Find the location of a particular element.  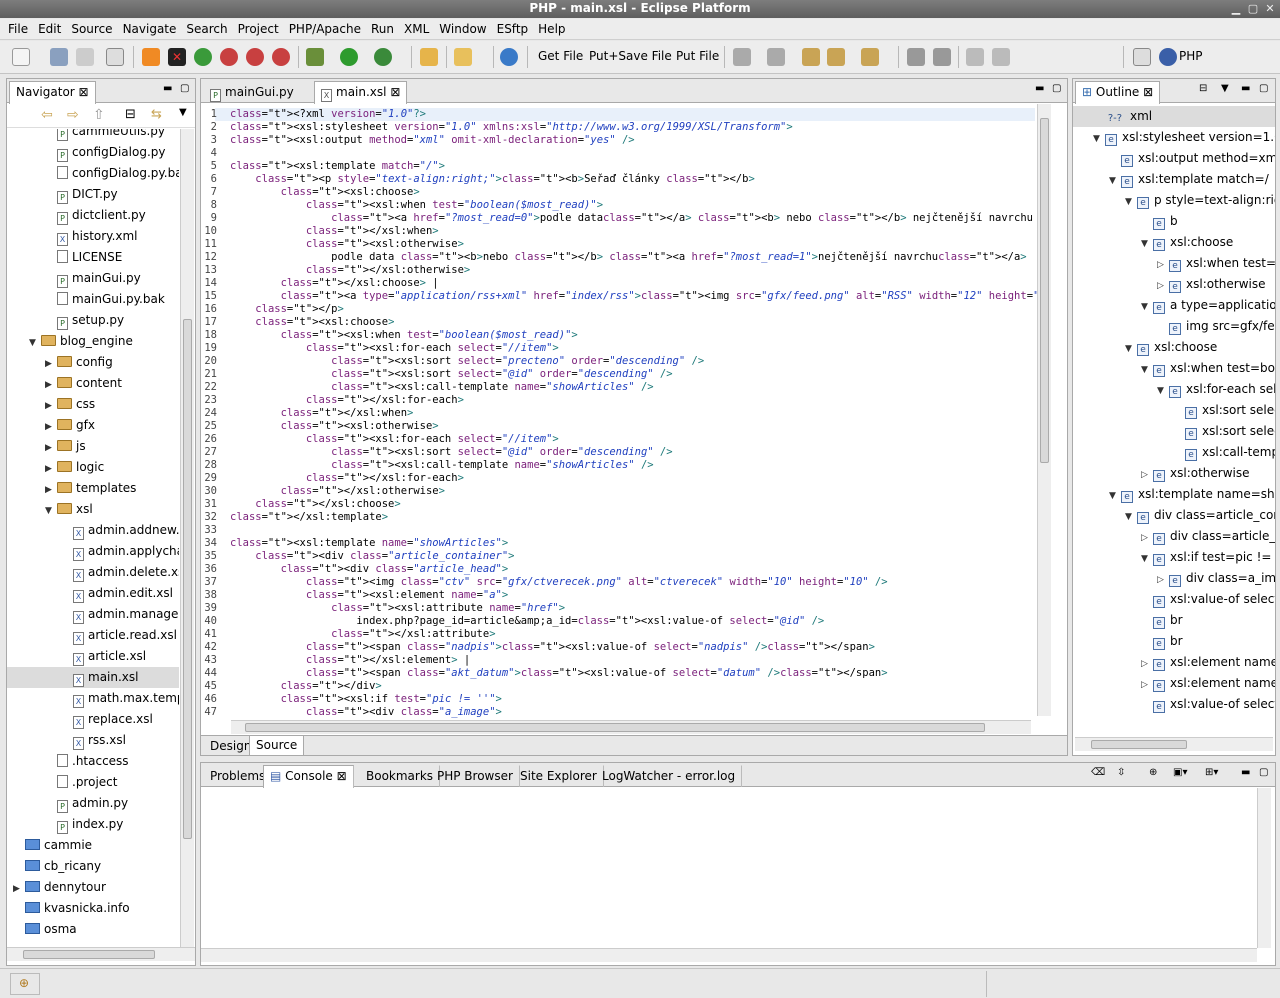

tab-problems: Problems is located at coordinates (238, 776).